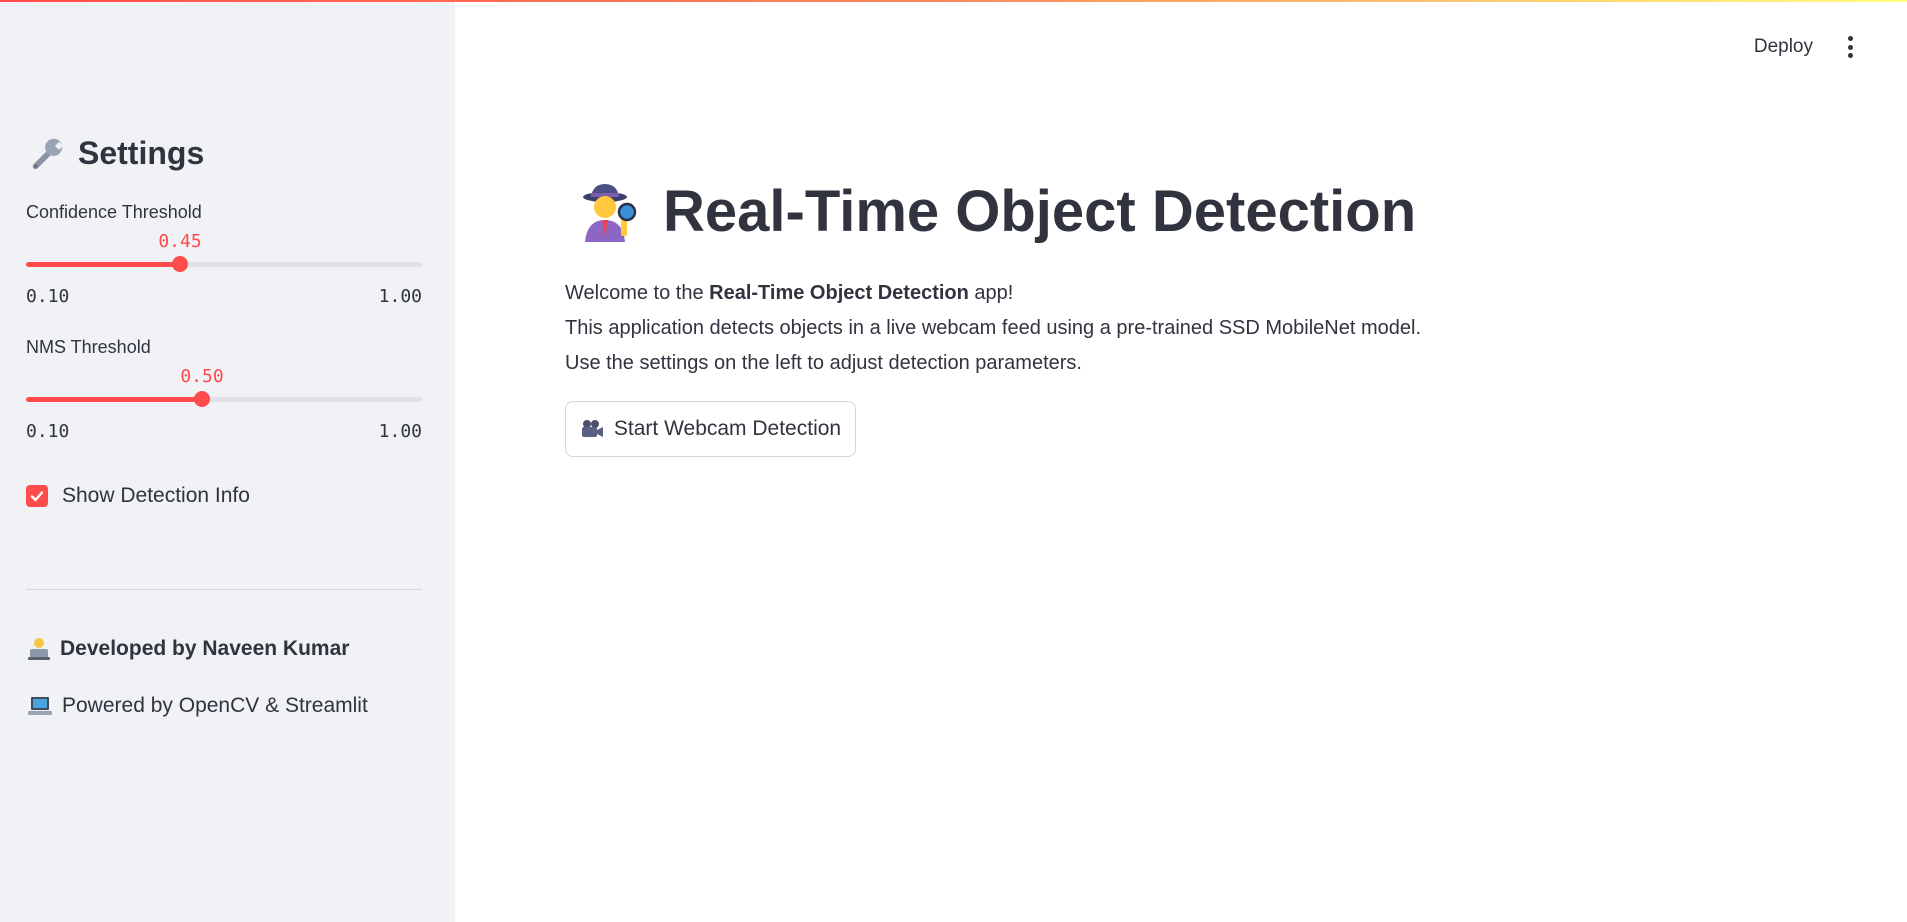 The width and height of the screenshot is (1907, 922). Describe the element at coordinates (1850, 47) in the screenshot. I see `kebab-menu-icon` at that location.